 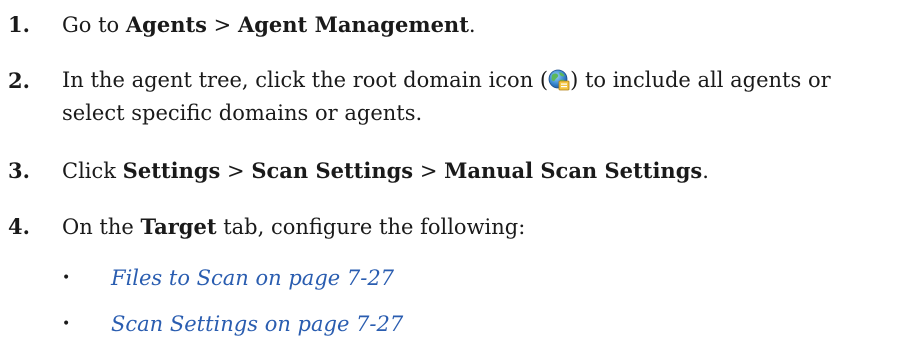 What do you see at coordinates (573, 170) in the screenshot?
I see `menu-manual-scan-settings: Manual Scan Settings` at bounding box center [573, 170].